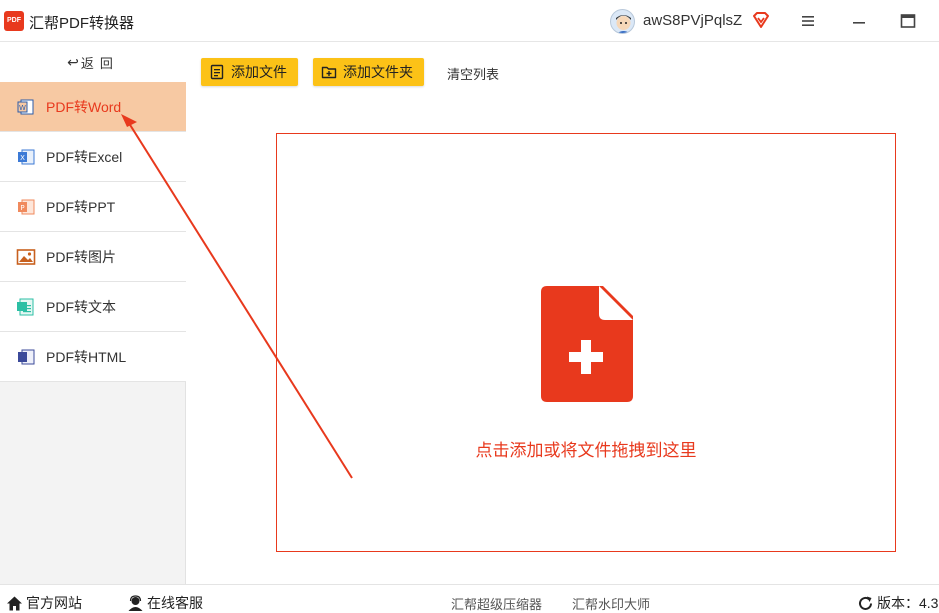 This screenshot has height=613, width=939. Describe the element at coordinates (84, 106) in the screenshot. I see `sidebar-item-label: PDF转Word` at that location.